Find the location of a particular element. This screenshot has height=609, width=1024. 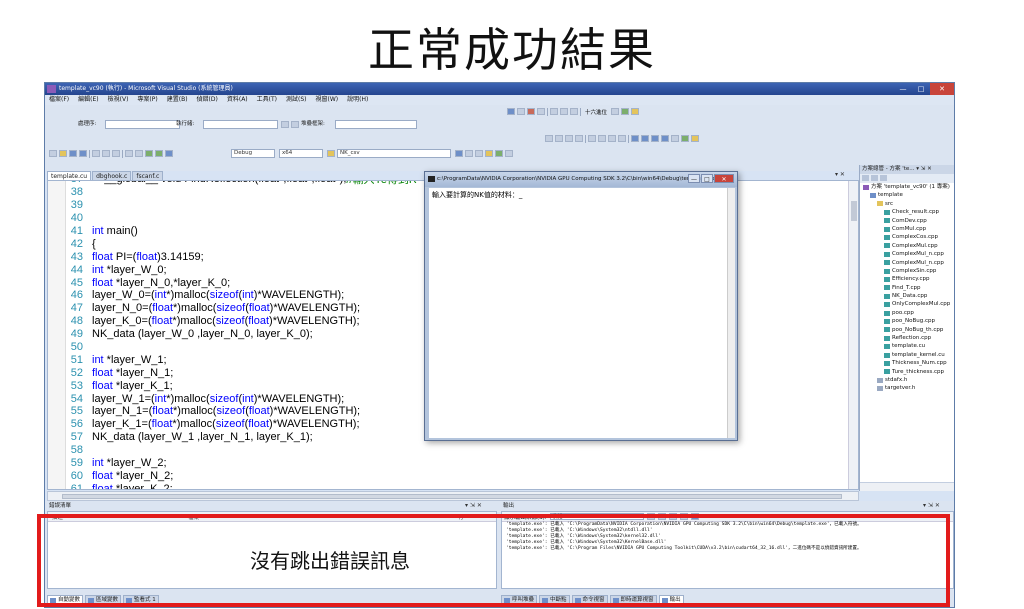

menu-item: 編輯(E) is located at coordinates (88, 100).